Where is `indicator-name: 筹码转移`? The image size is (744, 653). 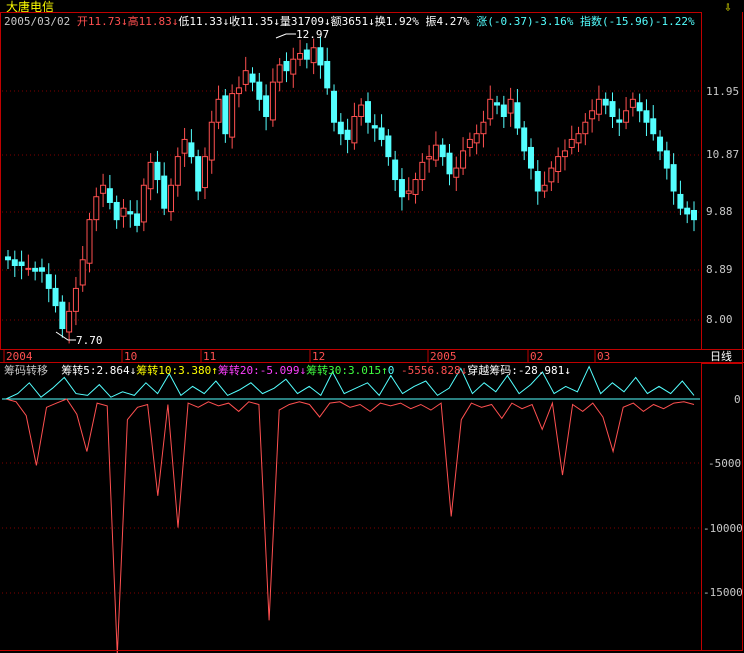 indicator-name: 筹码转移 is located at coordinates (26, 370).